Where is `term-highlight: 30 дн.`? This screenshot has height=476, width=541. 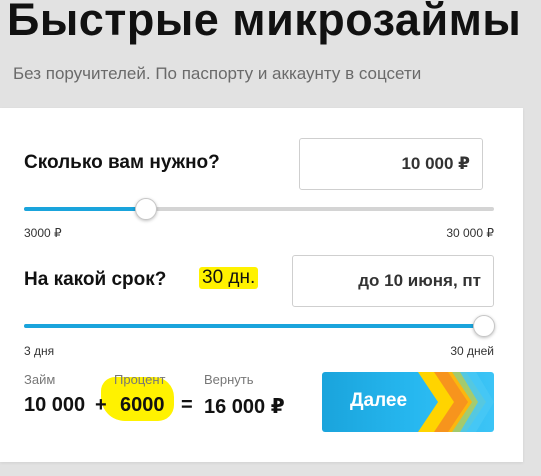
term-highlight: 30 дн. is located at coordinates (229, 278).